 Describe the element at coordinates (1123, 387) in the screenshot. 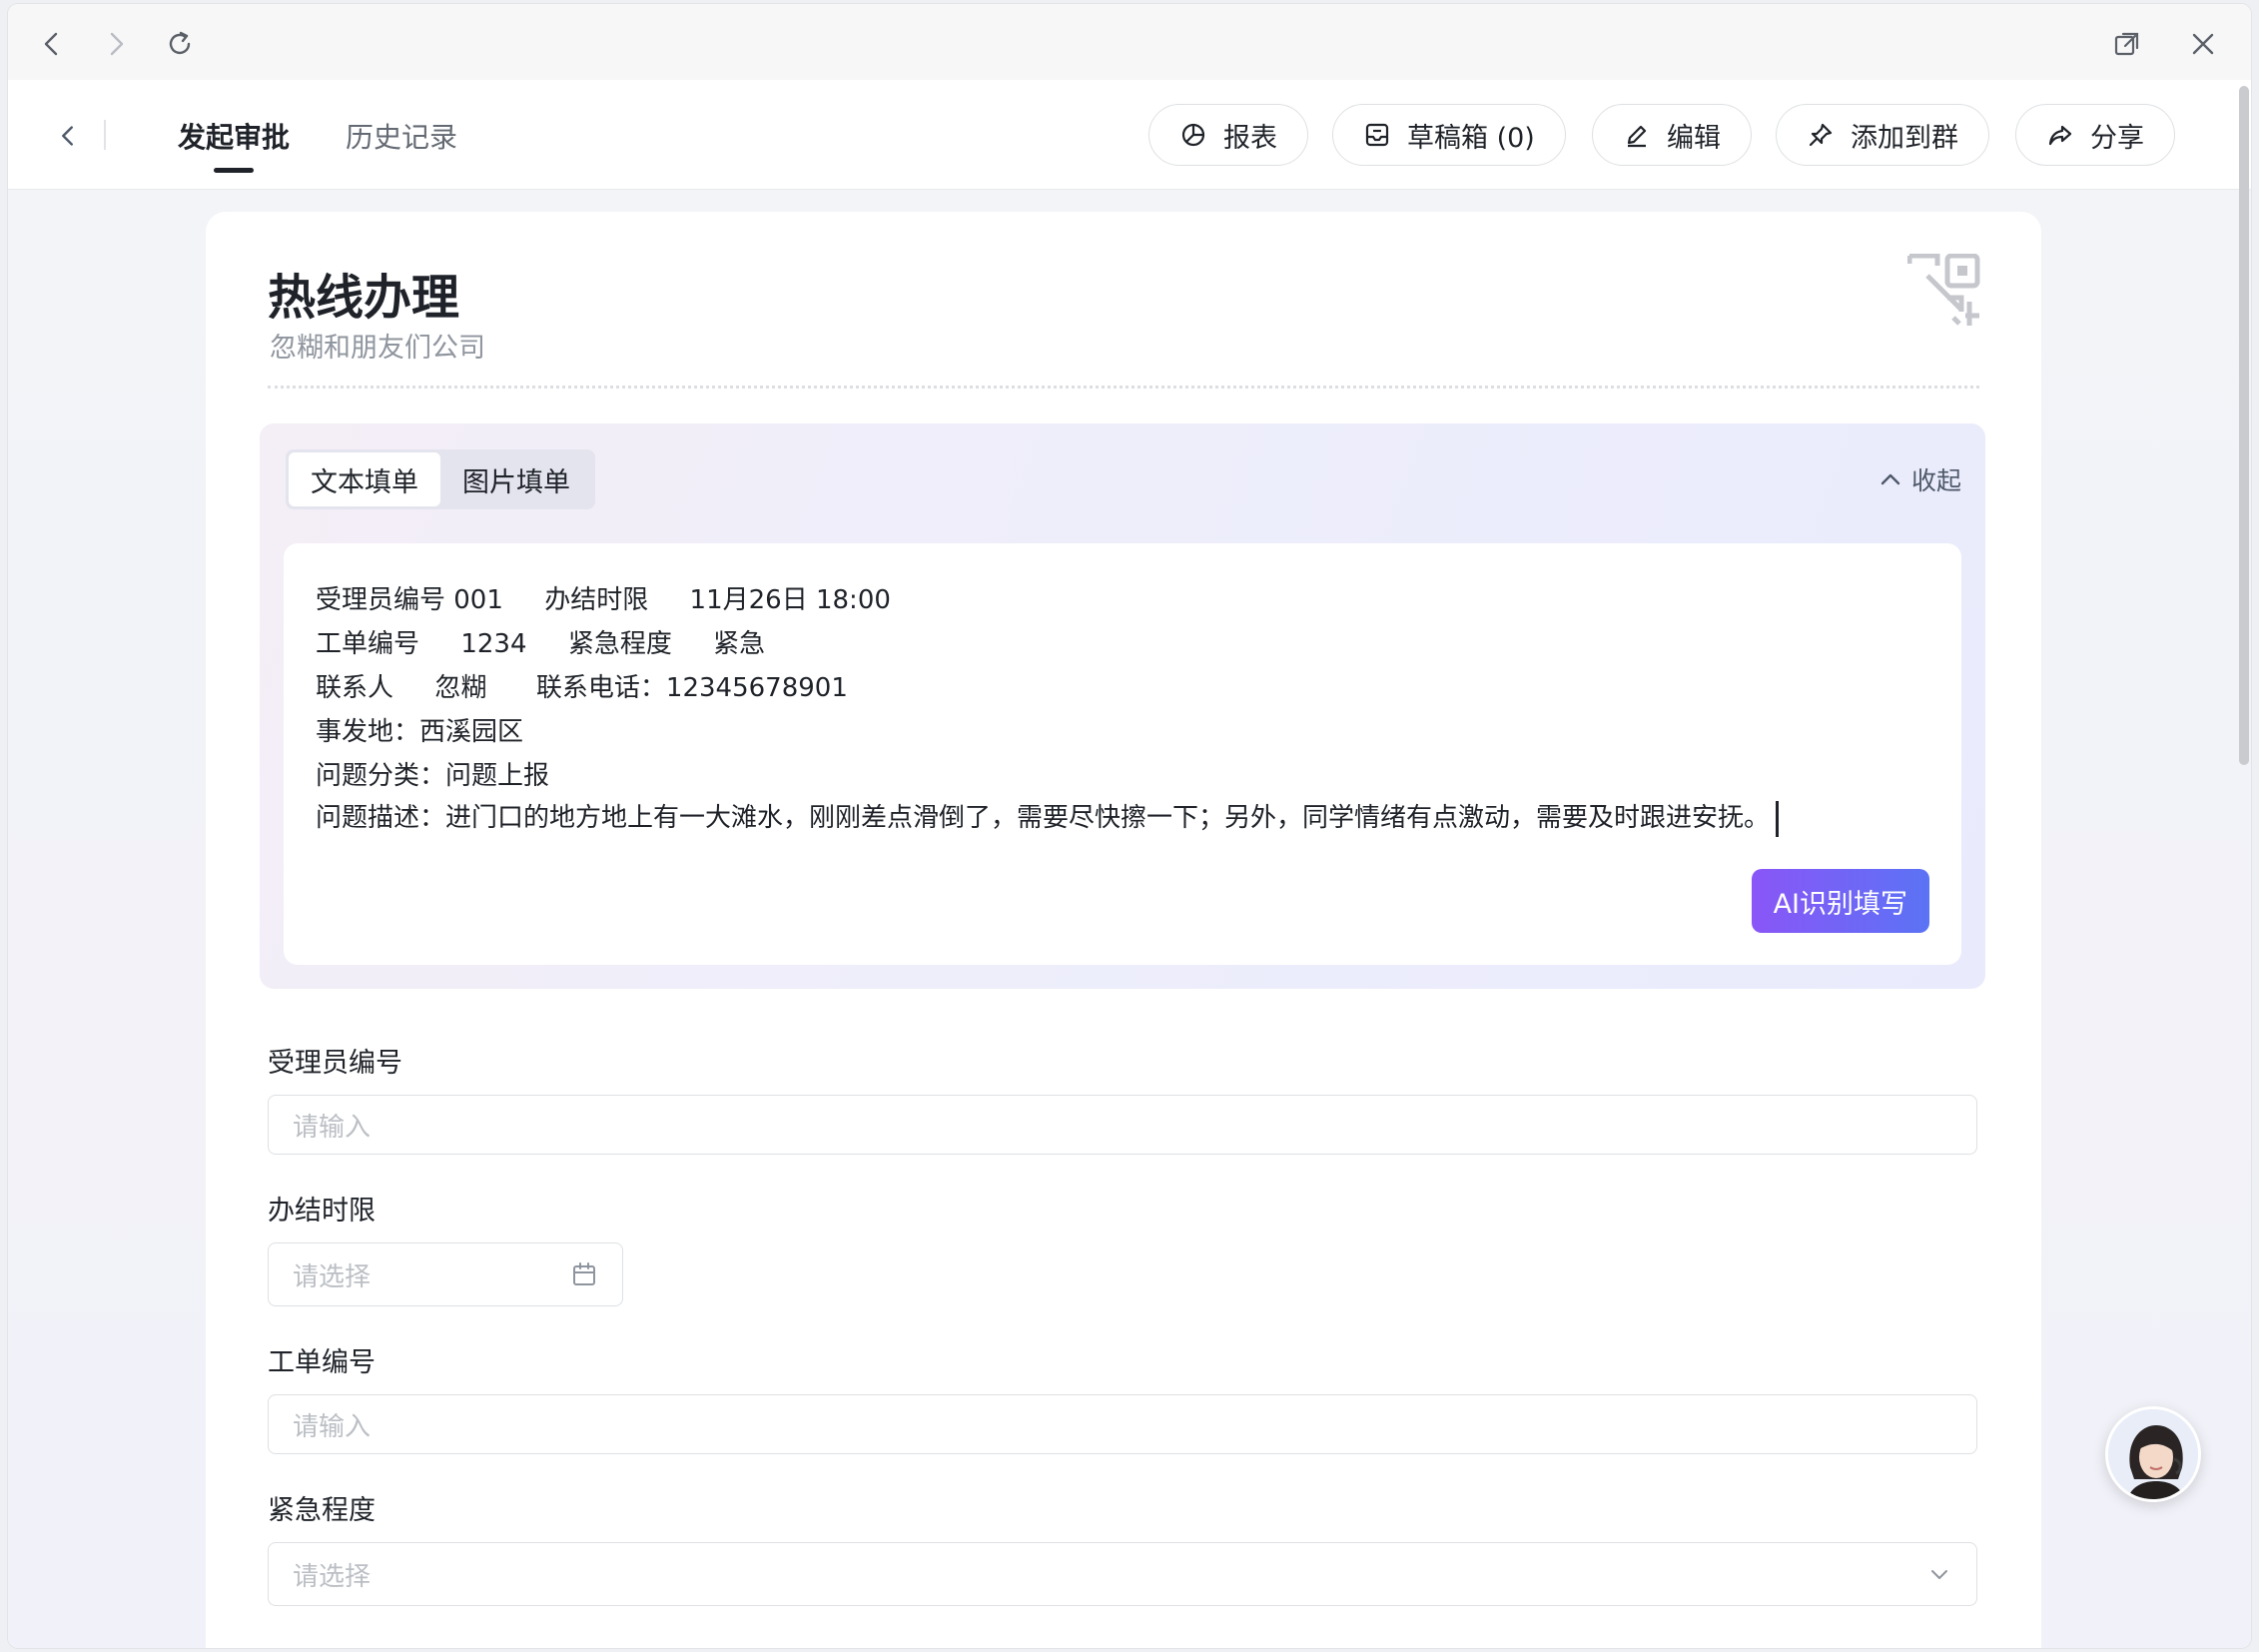

I see `title-divider` at that location.